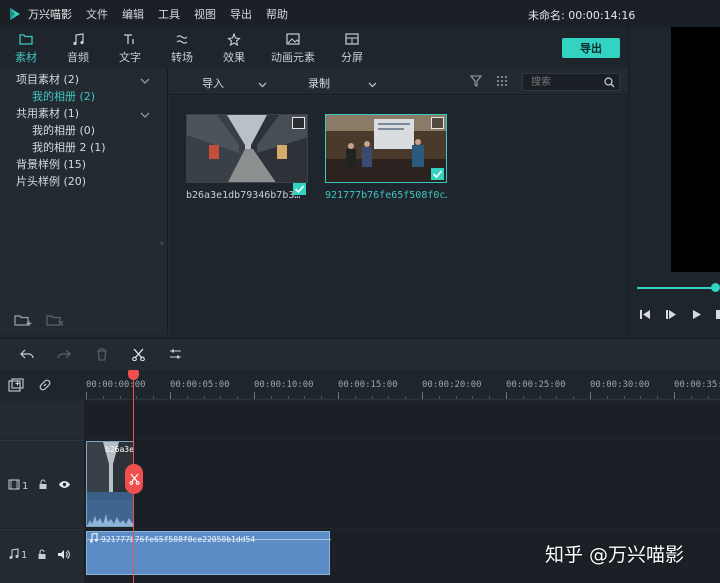  I want to click on video-track-header: 1, so click(42, 484).